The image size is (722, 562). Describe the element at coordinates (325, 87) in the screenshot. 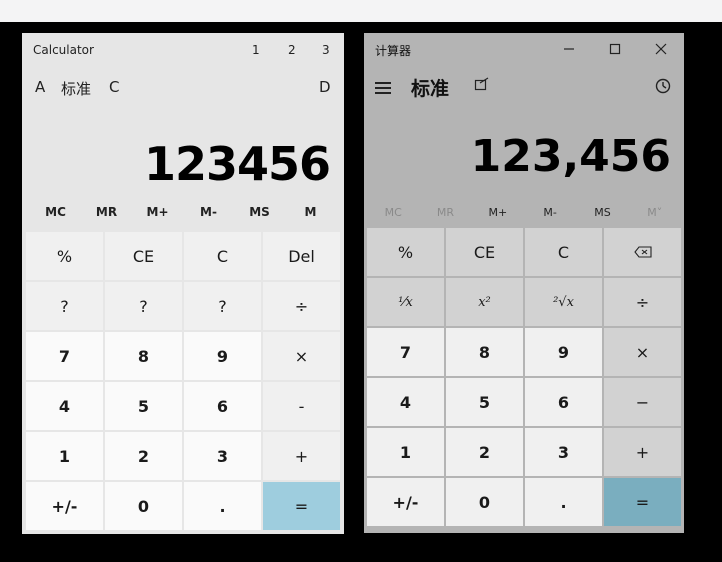

I see `mode-d-button: D` at that location.